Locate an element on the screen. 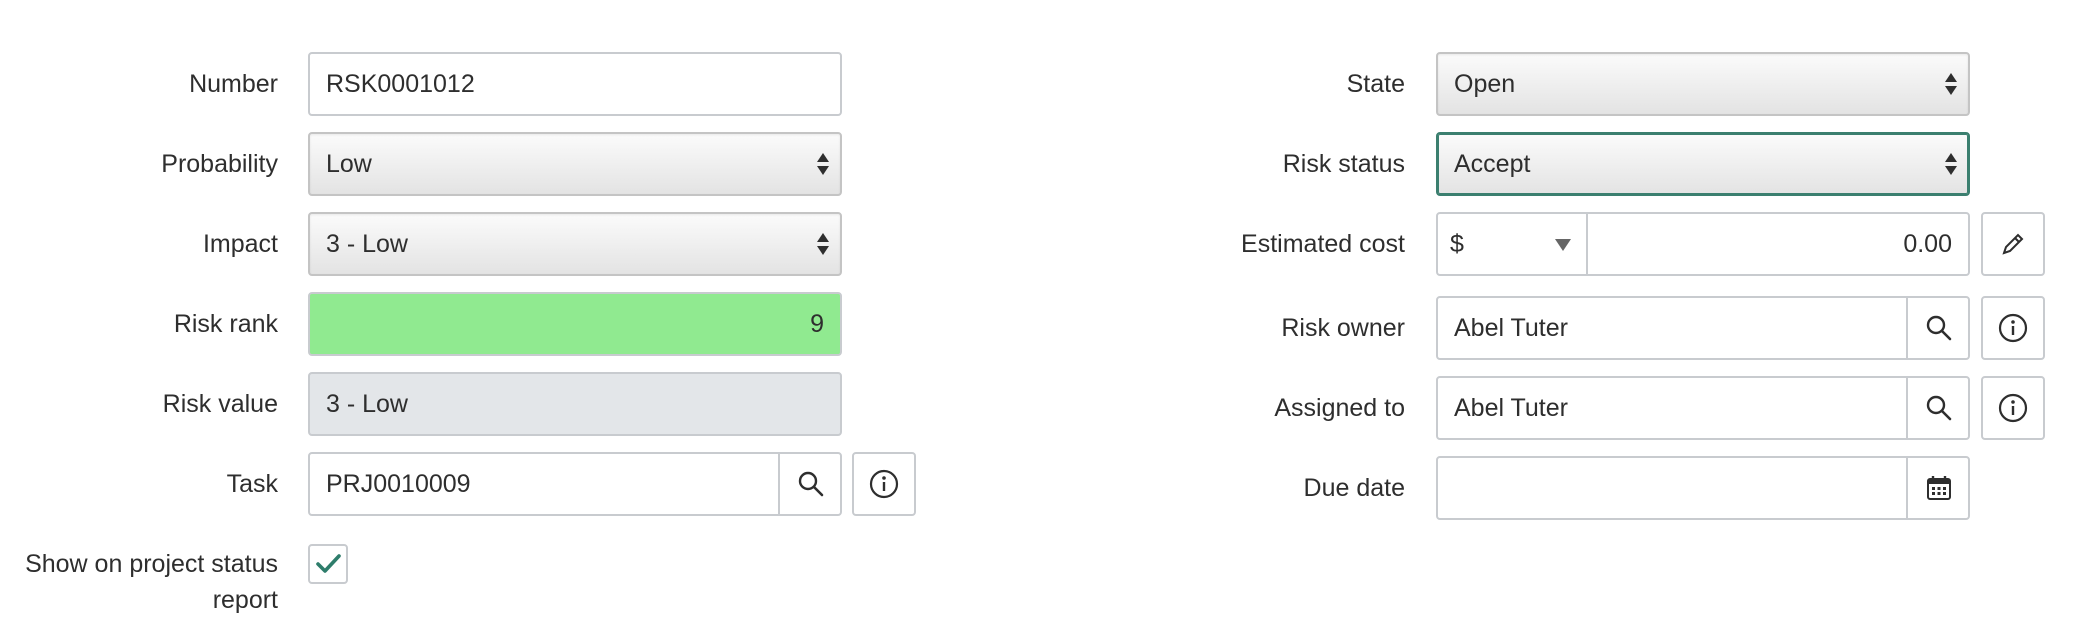  risk-owner-label: Risk owner is located at coordinates (1343, 328).